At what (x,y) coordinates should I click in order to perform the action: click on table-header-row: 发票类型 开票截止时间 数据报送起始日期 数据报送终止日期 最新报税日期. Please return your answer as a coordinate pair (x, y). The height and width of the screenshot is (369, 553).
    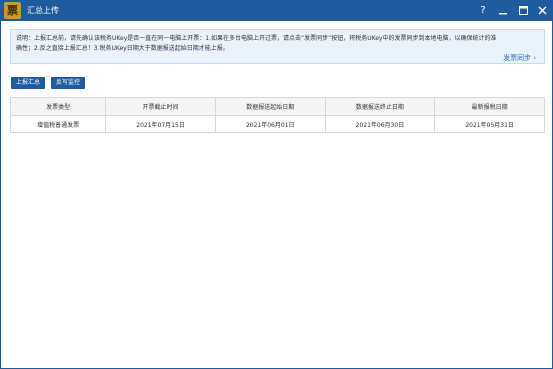
    Looking at the image, I should click on (277, 106).